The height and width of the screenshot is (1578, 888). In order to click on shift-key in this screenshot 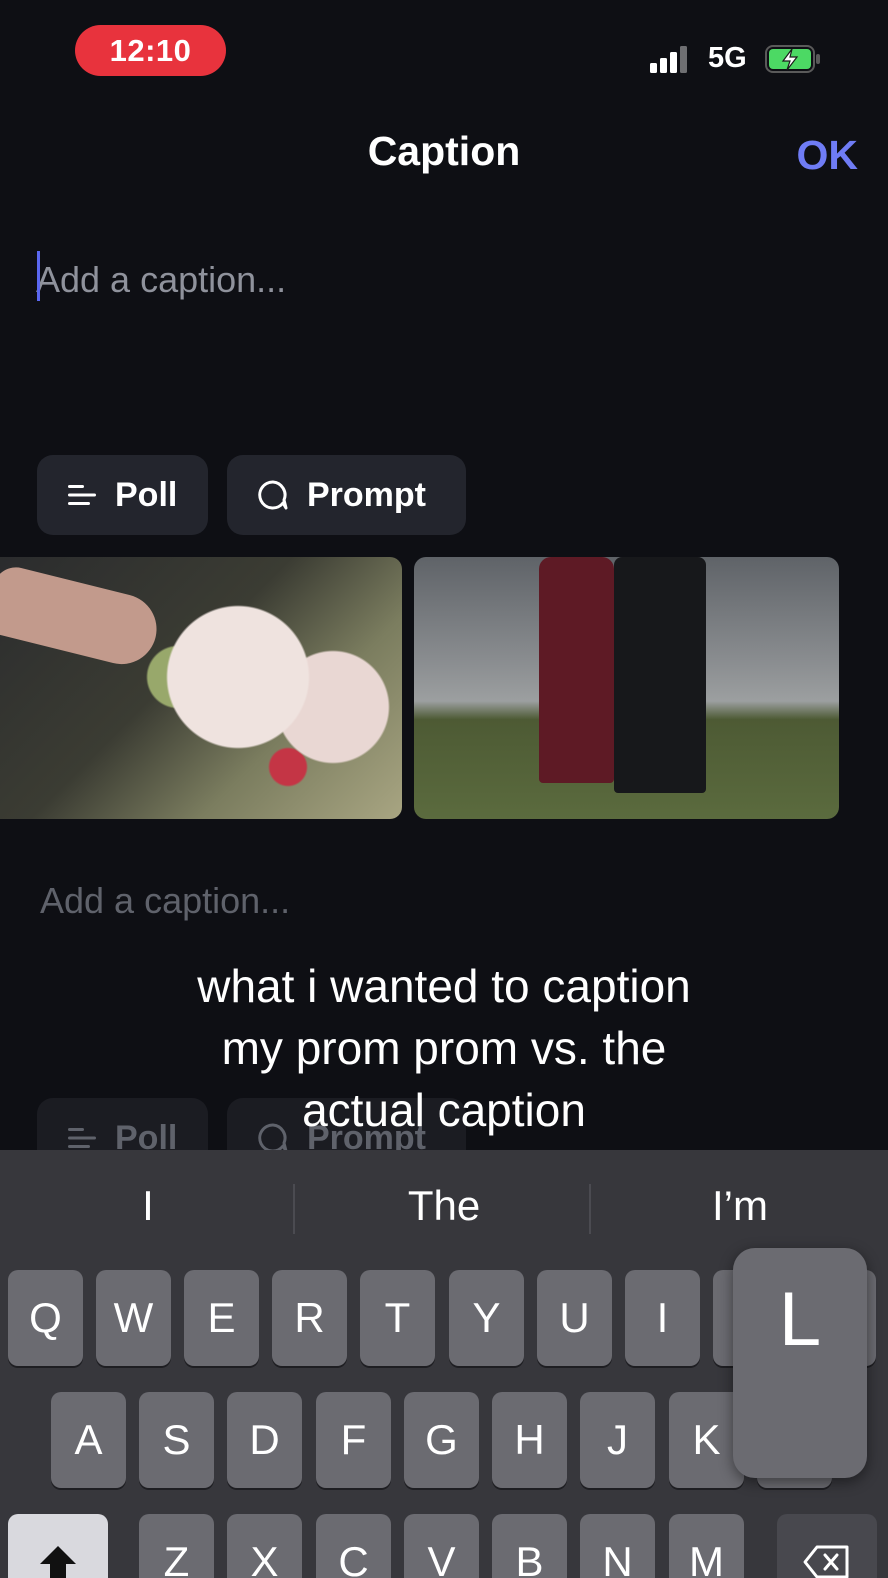, I will do `click(58, 1546)`.